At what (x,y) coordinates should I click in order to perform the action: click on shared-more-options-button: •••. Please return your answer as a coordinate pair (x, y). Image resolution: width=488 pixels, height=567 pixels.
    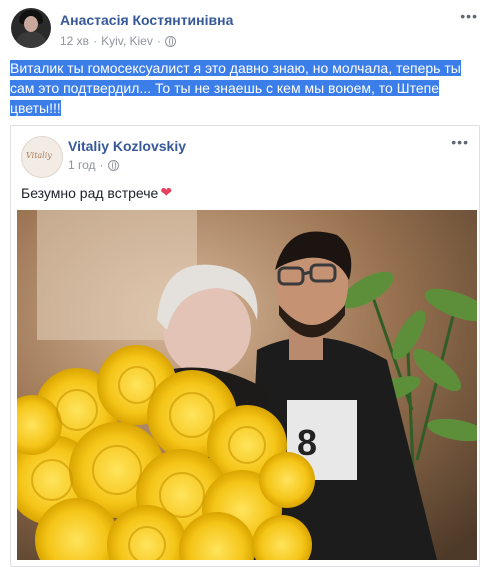
    Looking at the image, I should click on (460, 142).